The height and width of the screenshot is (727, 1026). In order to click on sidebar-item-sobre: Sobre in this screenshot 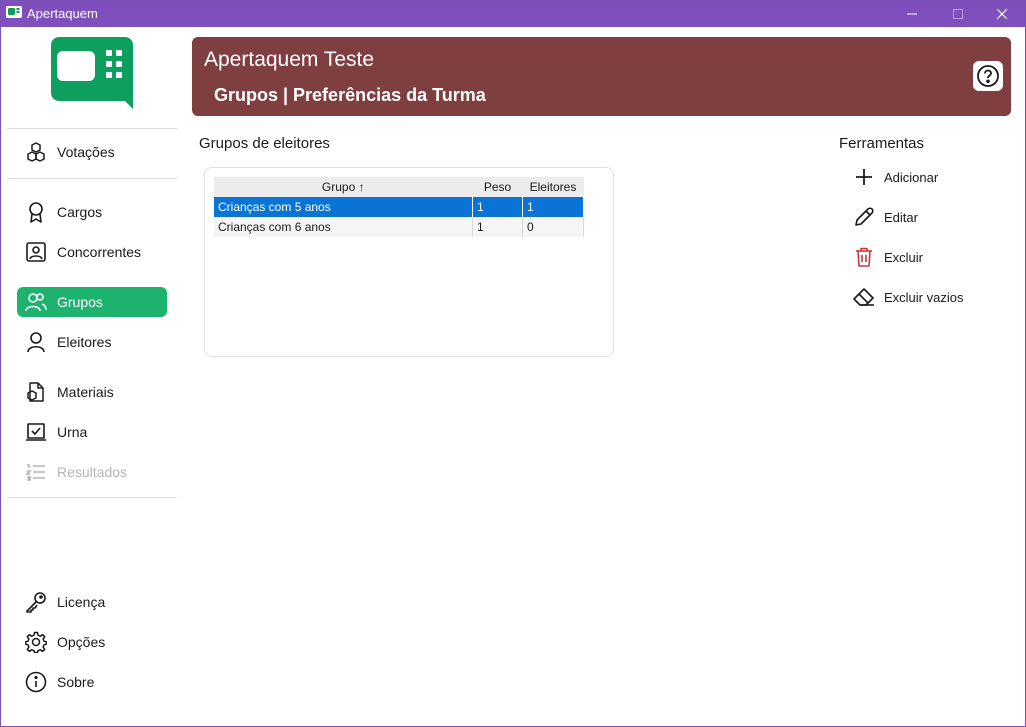, I will do `click(92, 682)`.